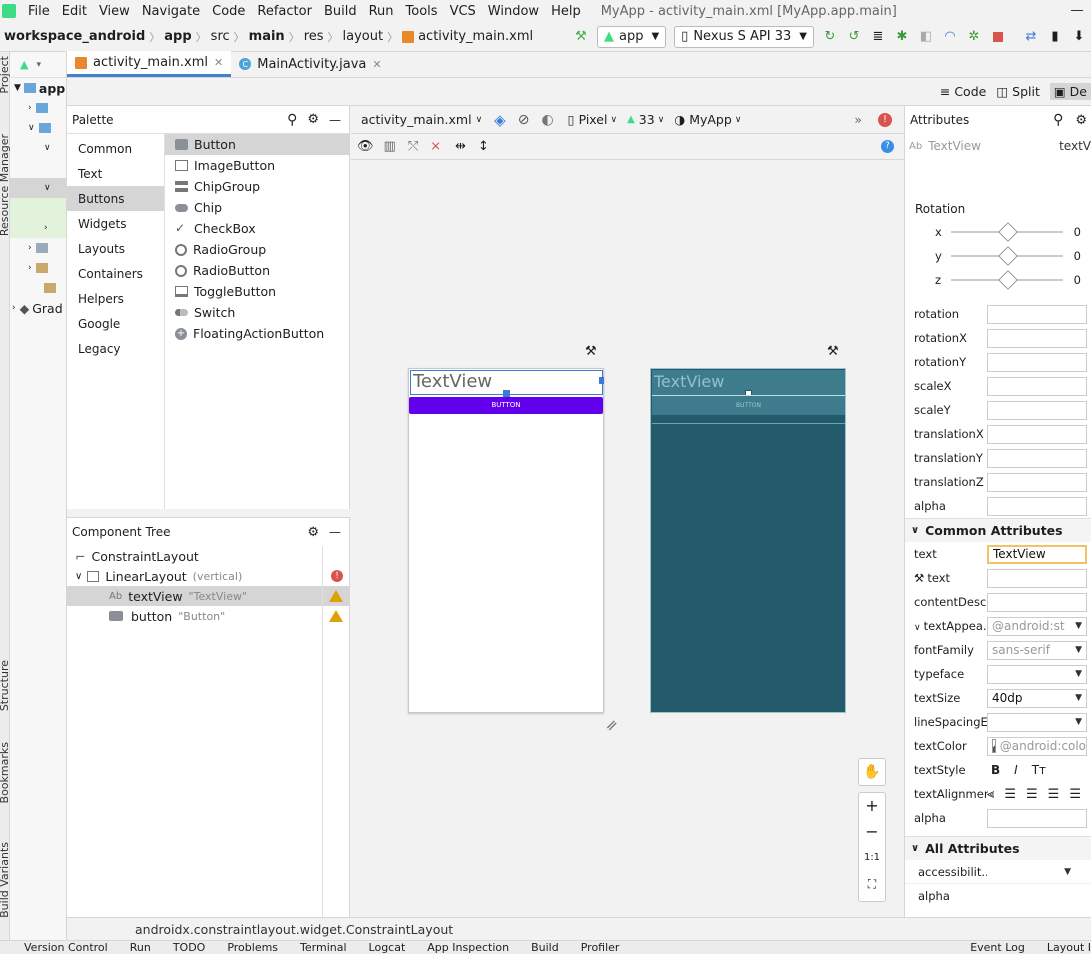 Image resolution: width=1091 pixels, height=954 pixels. What do you see at coordinates (1037, 554) in the screenshot?
I see `attr-input: TextView` at bounding box center [1037, 554].